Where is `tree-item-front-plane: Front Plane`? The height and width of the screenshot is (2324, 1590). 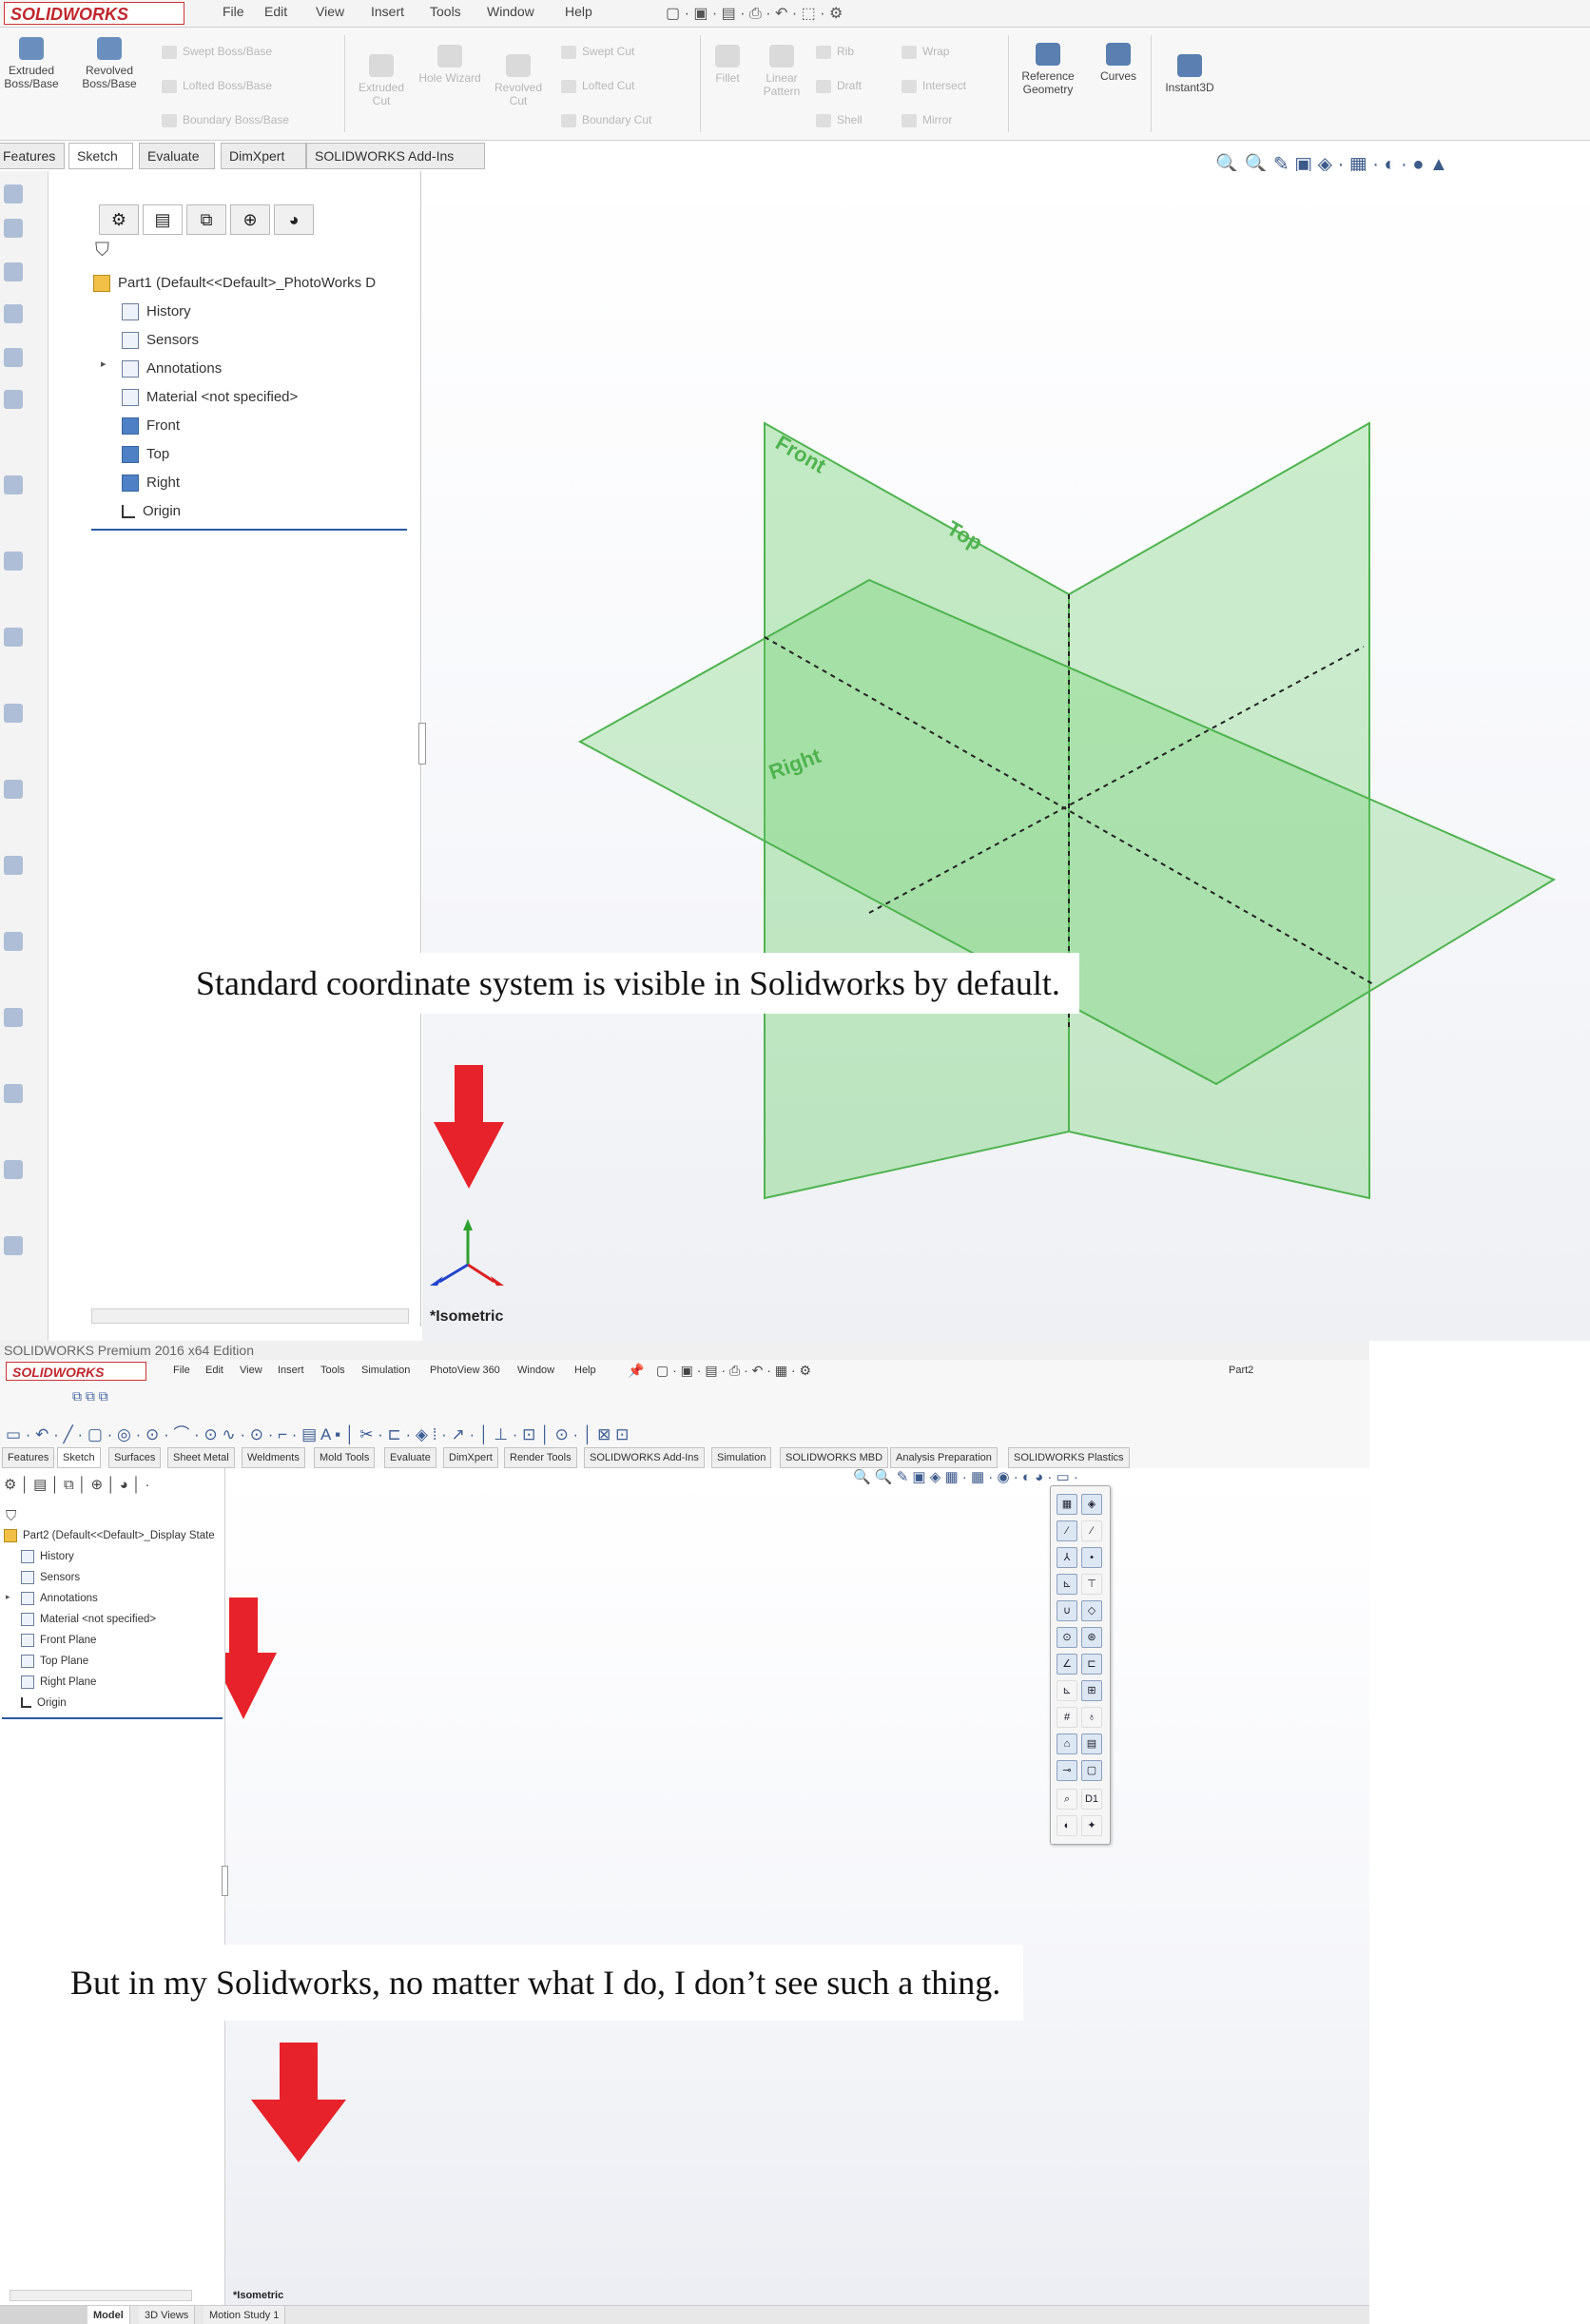
tree-item-front-plane: Front Plane is located at coordinates (58, 1640).